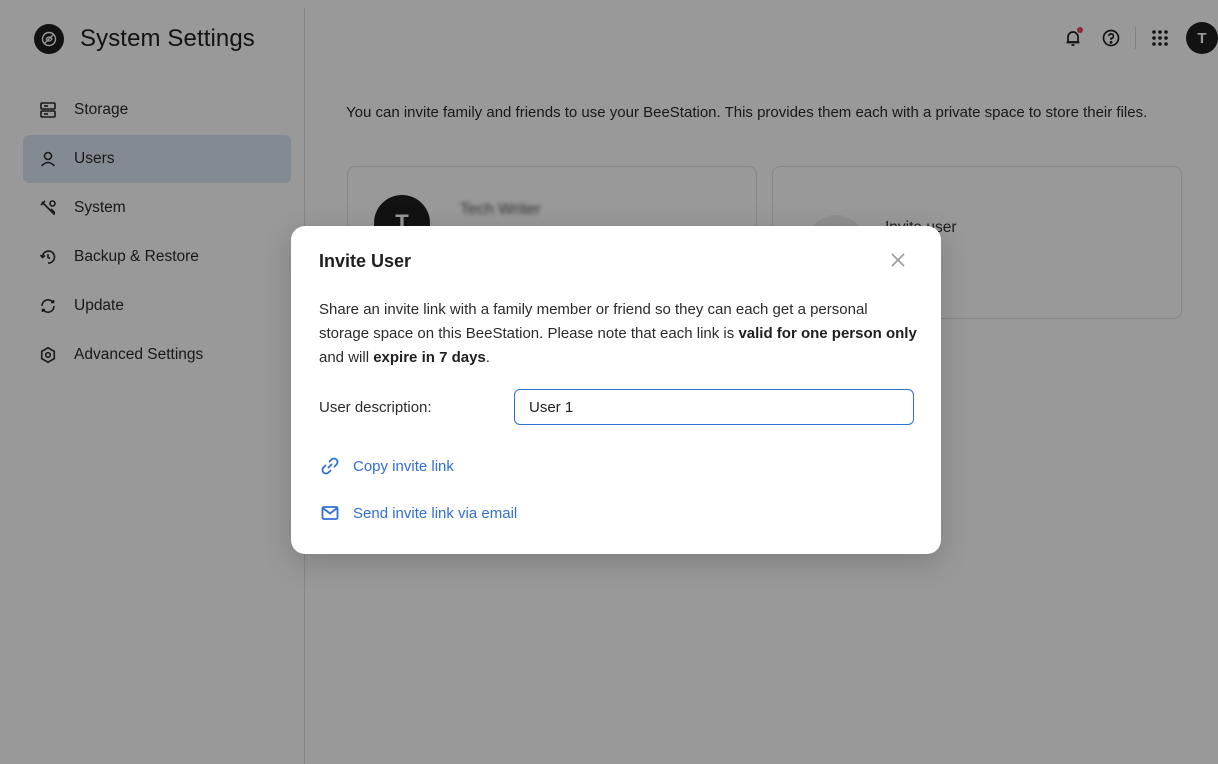 The width and height of the screenshot is (1218, 764). Describe the element at coordinates (330, 466) in the screenshot. I see `link-icon` at that location.